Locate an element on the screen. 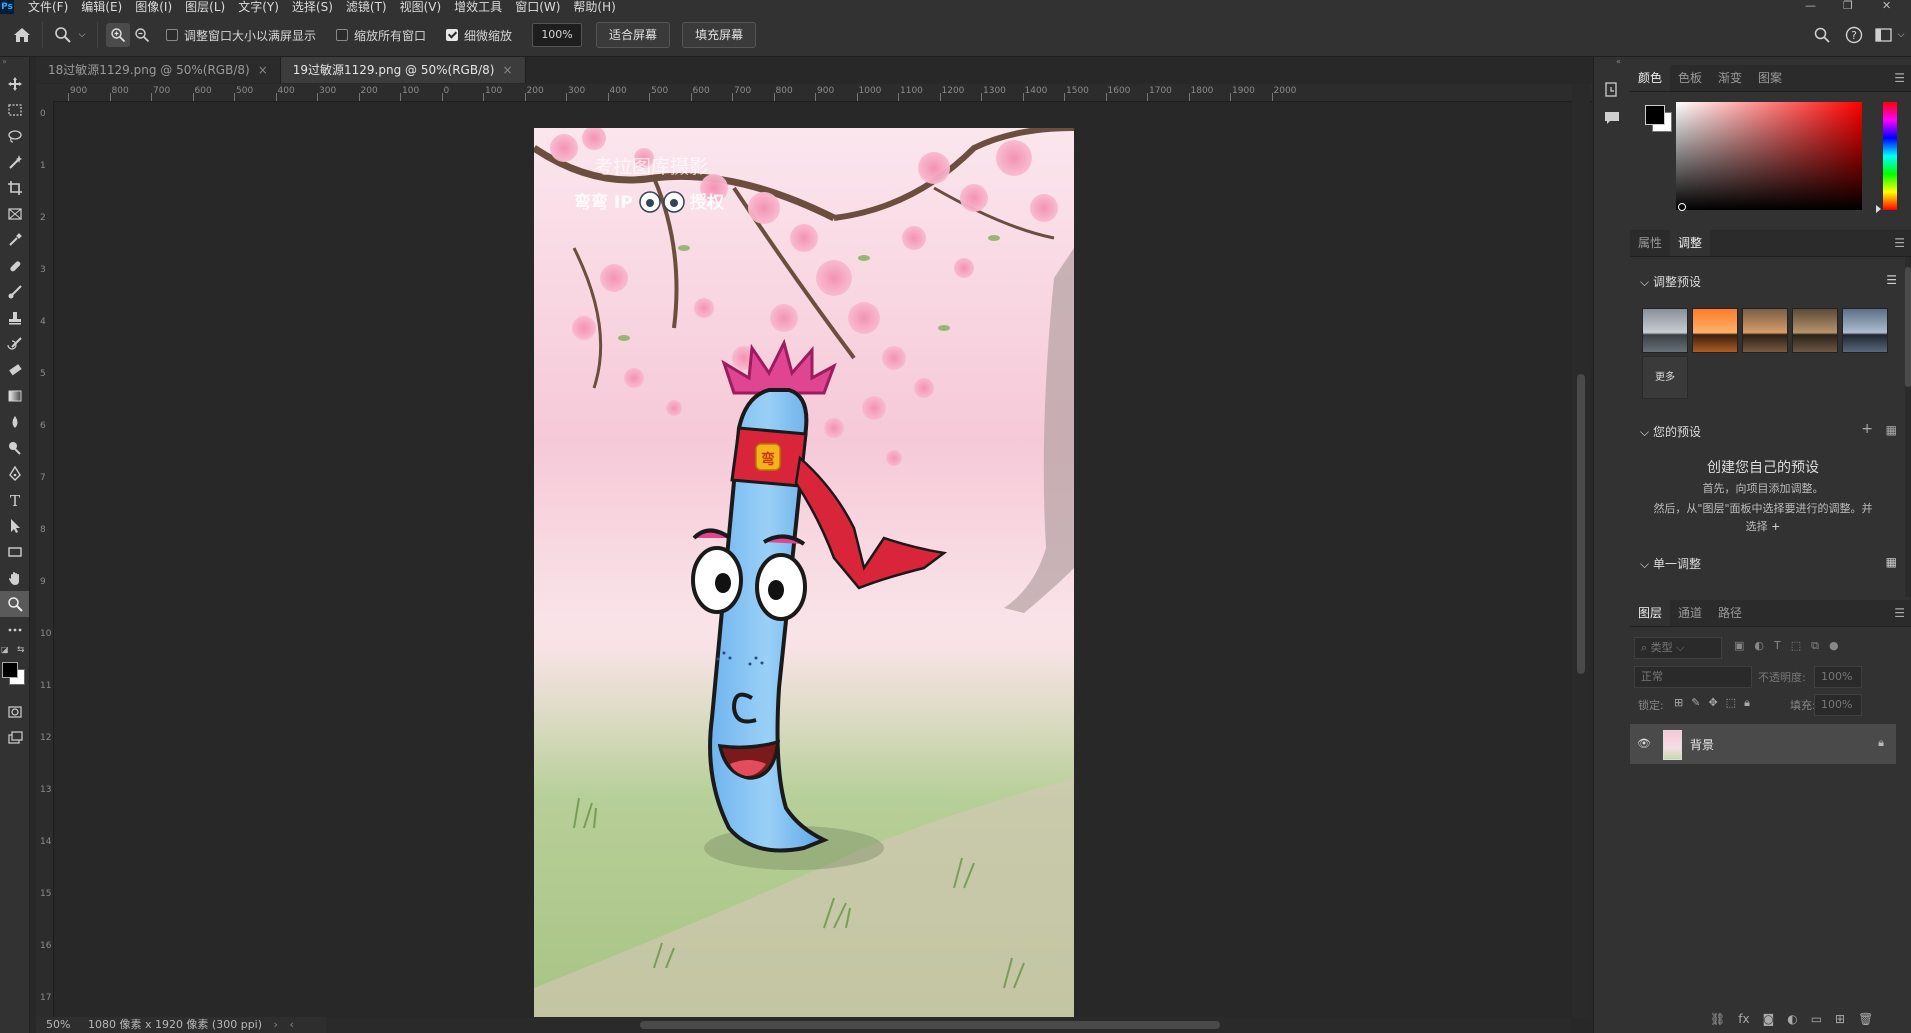  eyedropper-icon is located at coordinates (14, 240).